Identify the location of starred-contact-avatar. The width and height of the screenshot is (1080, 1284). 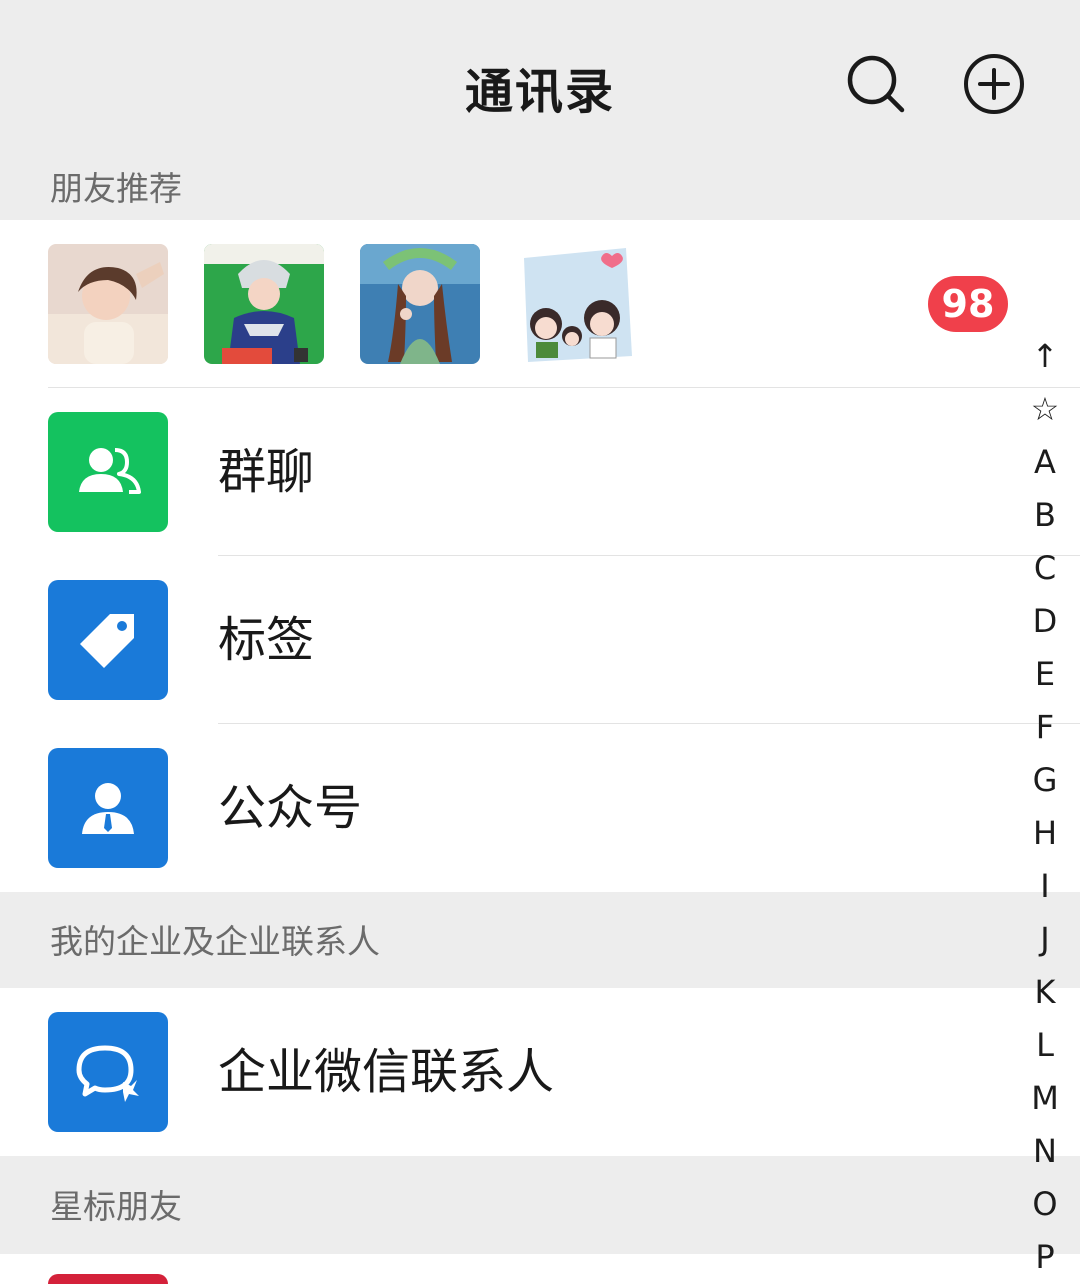
(108, 1279).